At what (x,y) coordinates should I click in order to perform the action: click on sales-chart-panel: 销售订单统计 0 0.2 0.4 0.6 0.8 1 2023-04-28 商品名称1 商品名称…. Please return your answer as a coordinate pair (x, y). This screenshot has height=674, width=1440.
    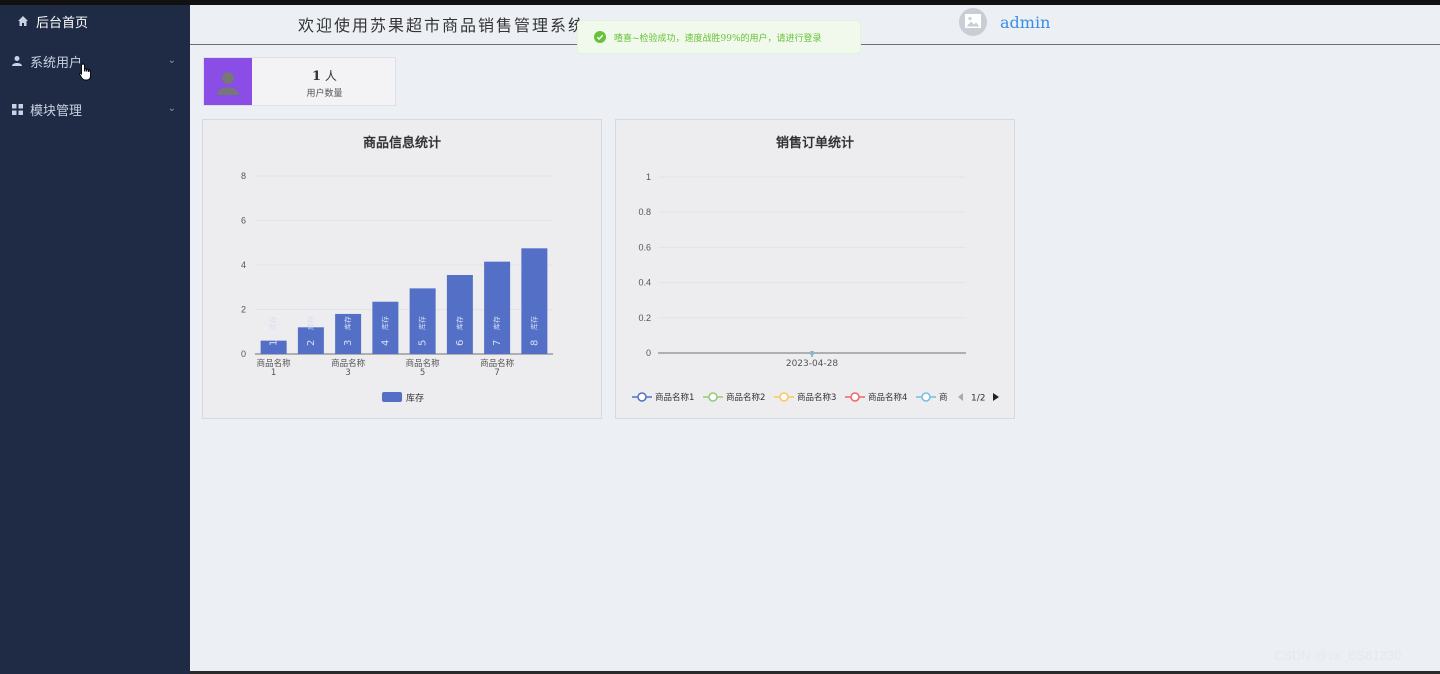
    Looking at the image, I should click on (815, 269).